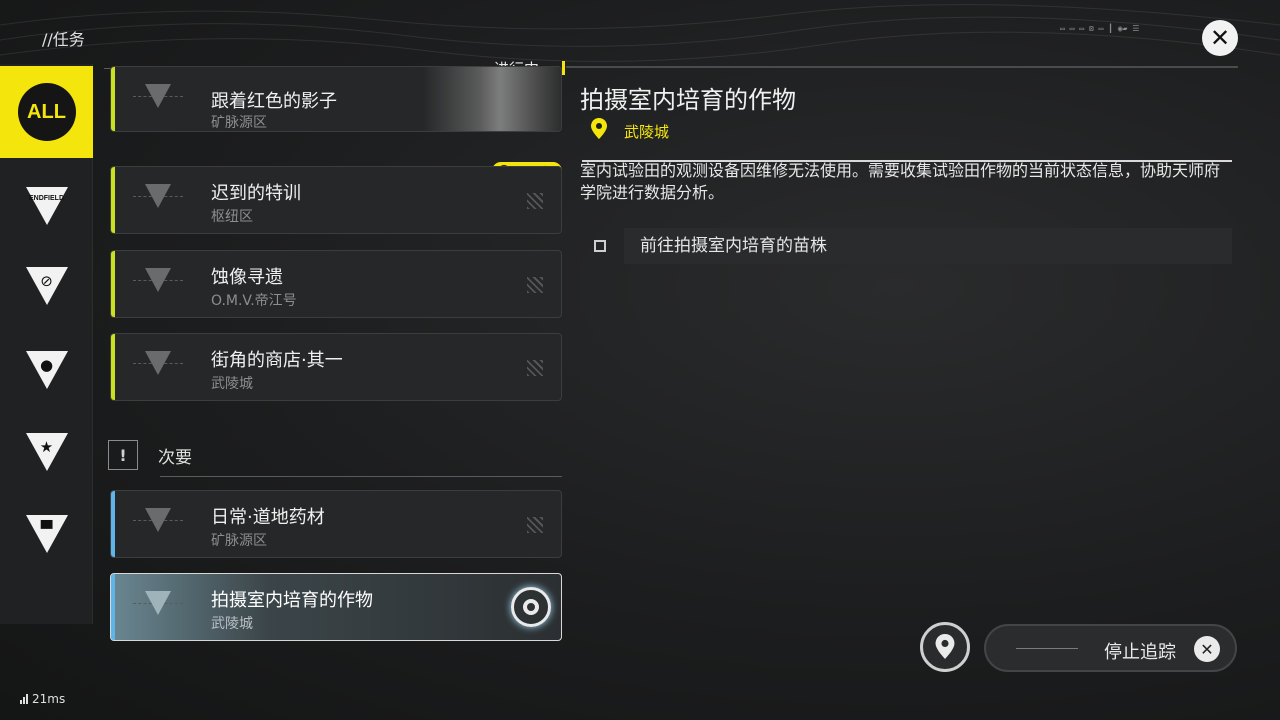 The image size is (1280, 720). What do you see at coordinates (175, 458) in the screenshot?
I see `secondary-section-label: 次要` at bounding box center [175, 458].